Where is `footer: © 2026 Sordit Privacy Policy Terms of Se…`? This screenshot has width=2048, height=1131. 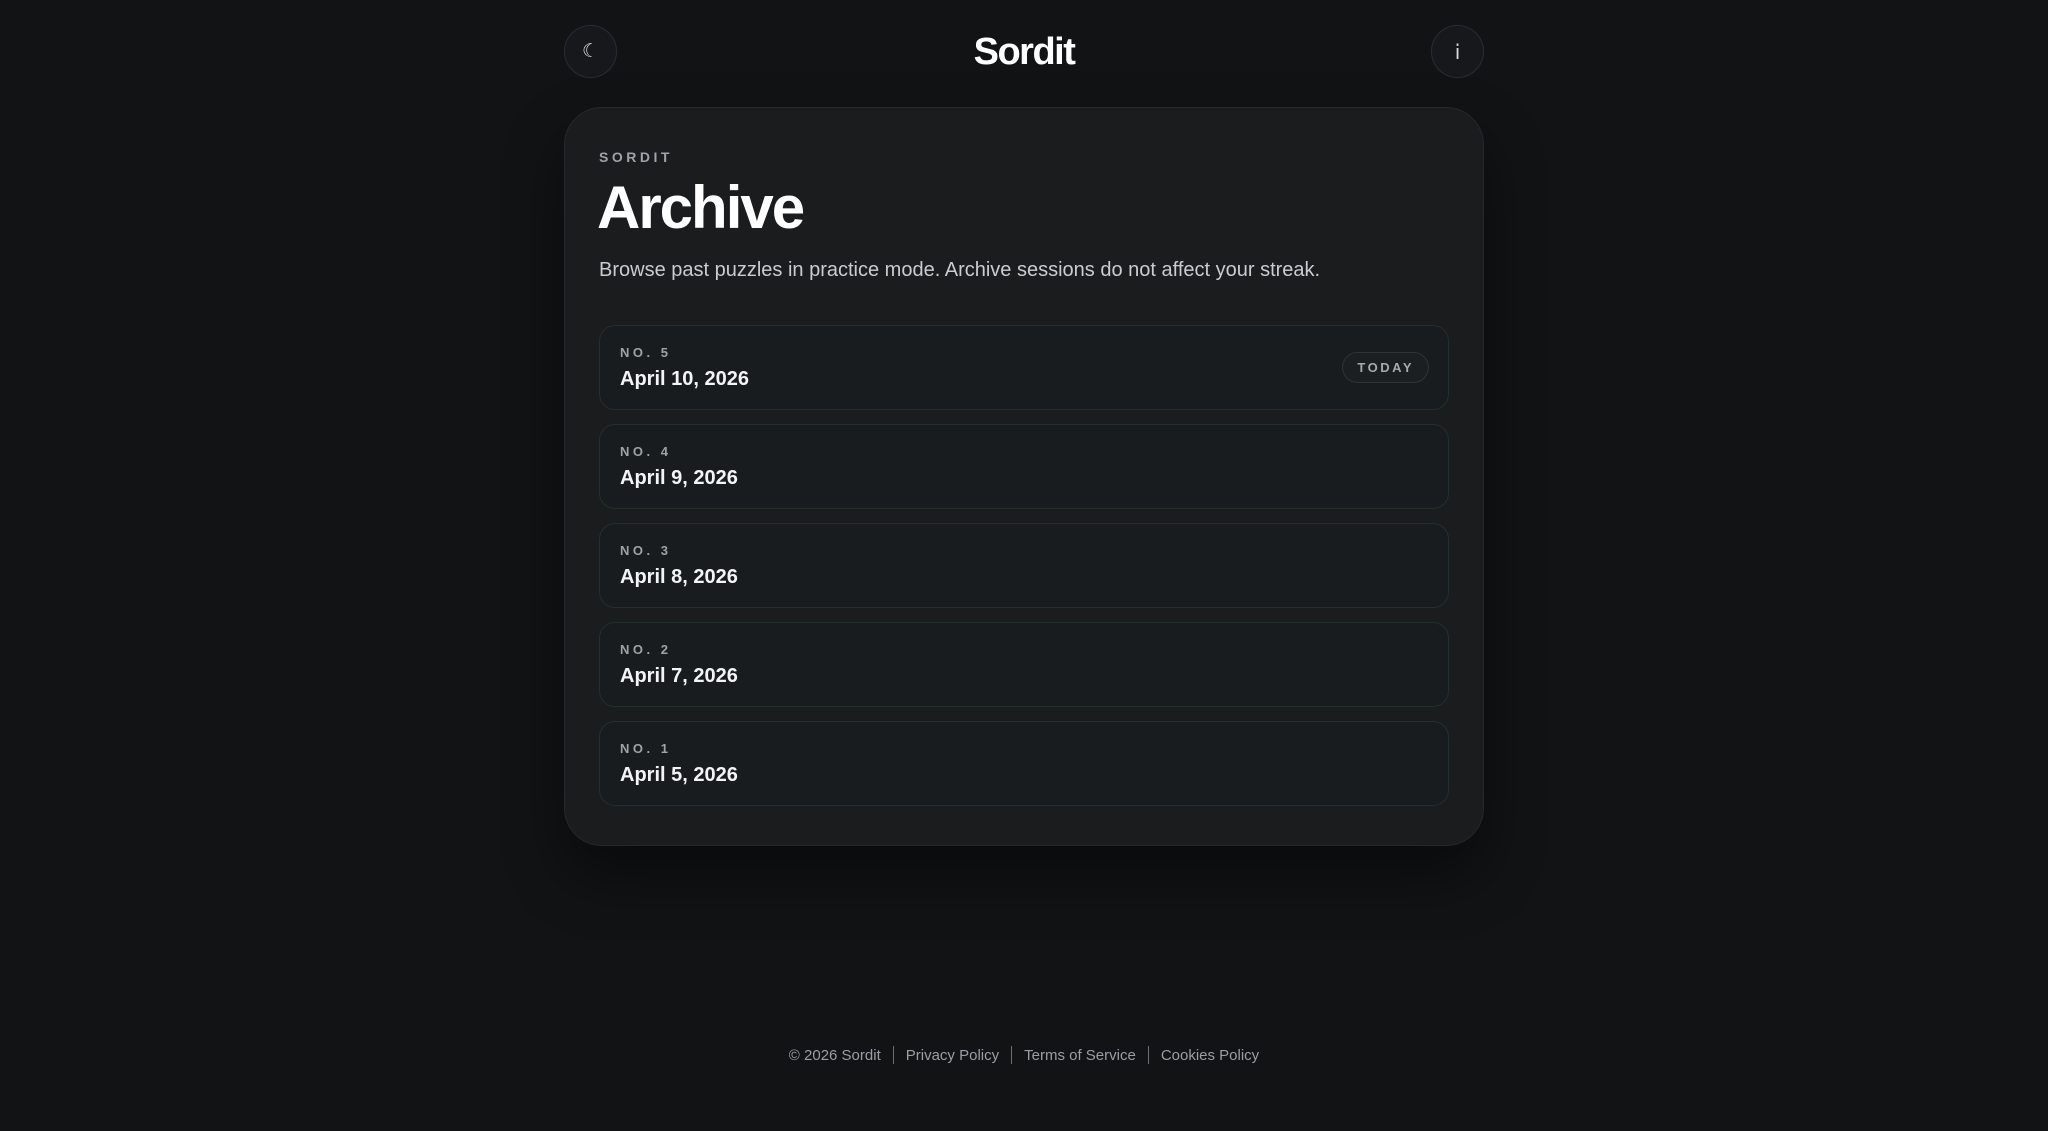 footer: © 2026 Sordit Privacy Policy Terms of Se… is located at coordinates (1024, 1055).